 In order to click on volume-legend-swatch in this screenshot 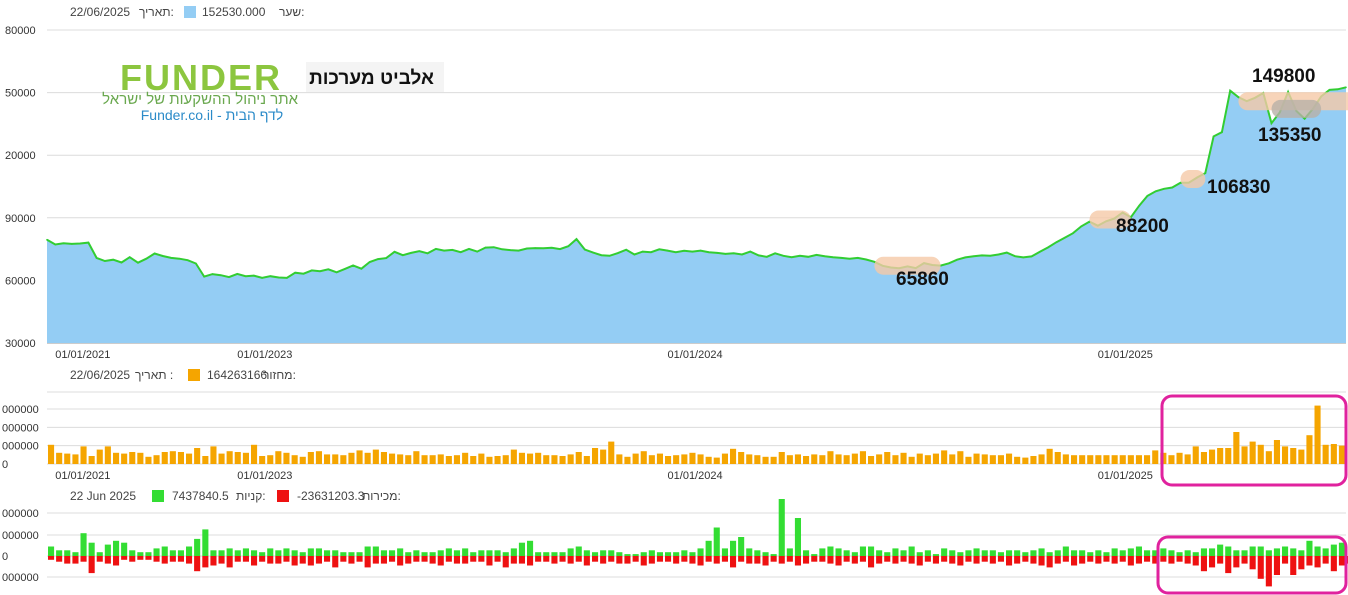, I will do `click(194, 375)`.